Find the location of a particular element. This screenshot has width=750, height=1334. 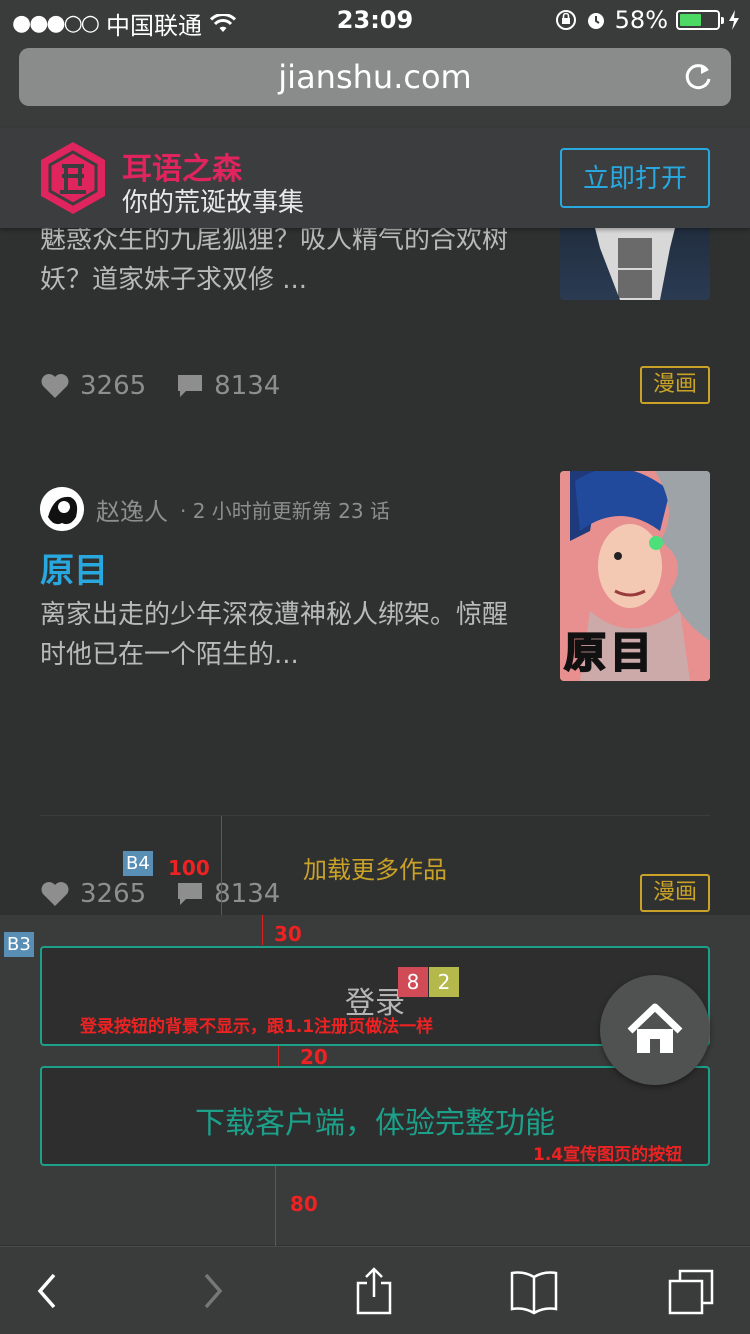

browser-toolbar is located at coordinates (375, 1290).